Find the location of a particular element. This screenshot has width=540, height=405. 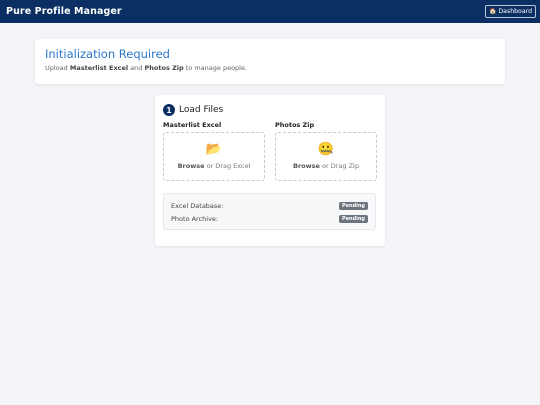

init-sub-and: and is located at coordinates (136, 68).